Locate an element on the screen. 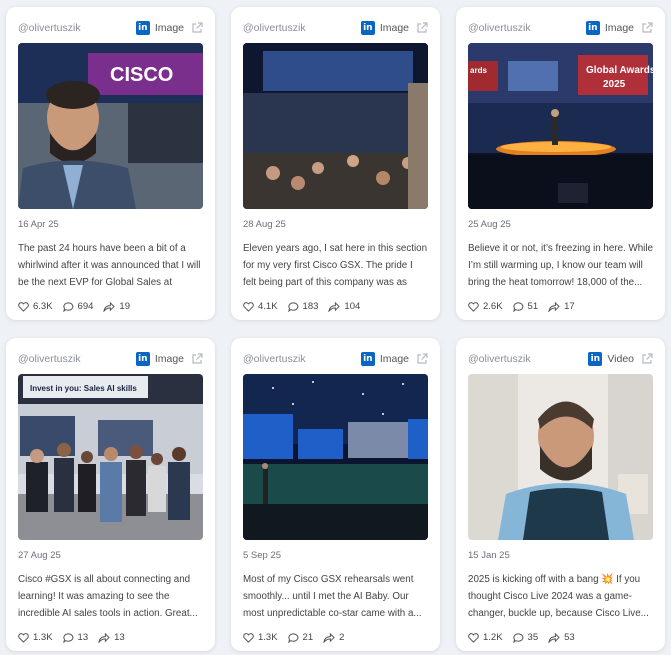 This screenshot has width=671, height=655. likes-stat: 2.6K is located at coordinates (485, 306).